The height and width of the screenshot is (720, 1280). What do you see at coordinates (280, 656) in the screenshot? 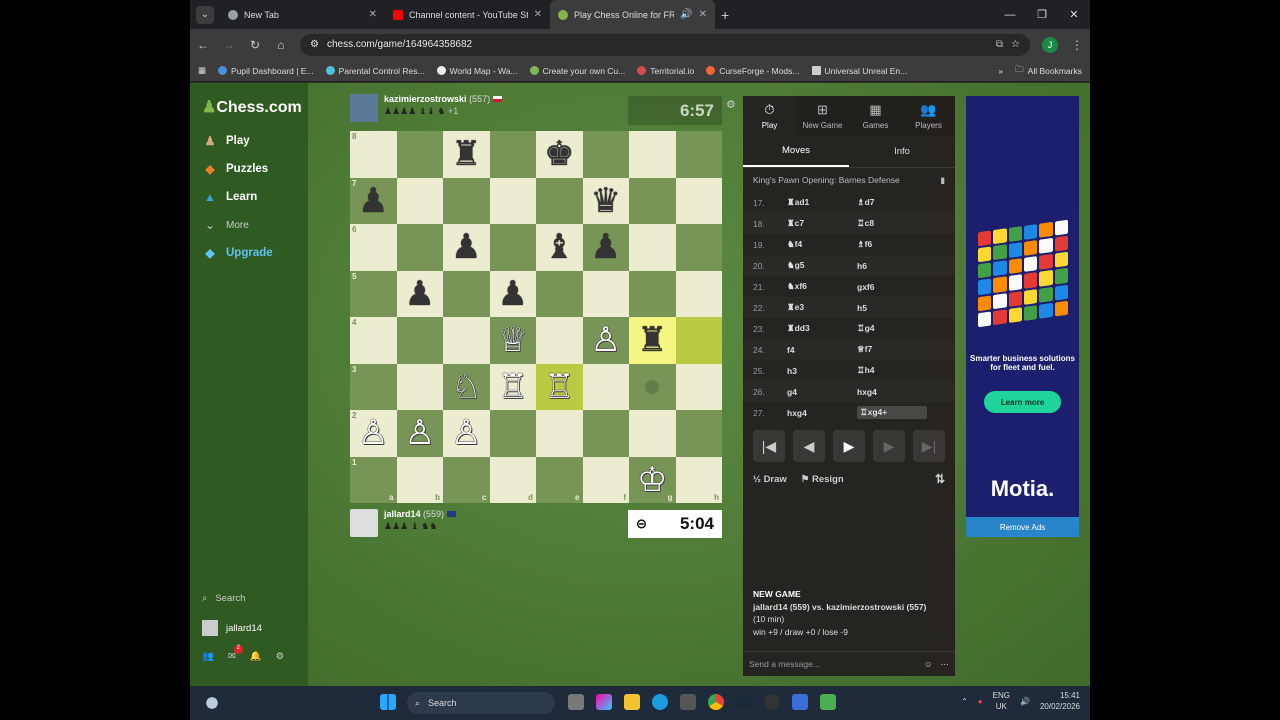
I see `settings-icon: ⚙` at bounding box center [280, 656].